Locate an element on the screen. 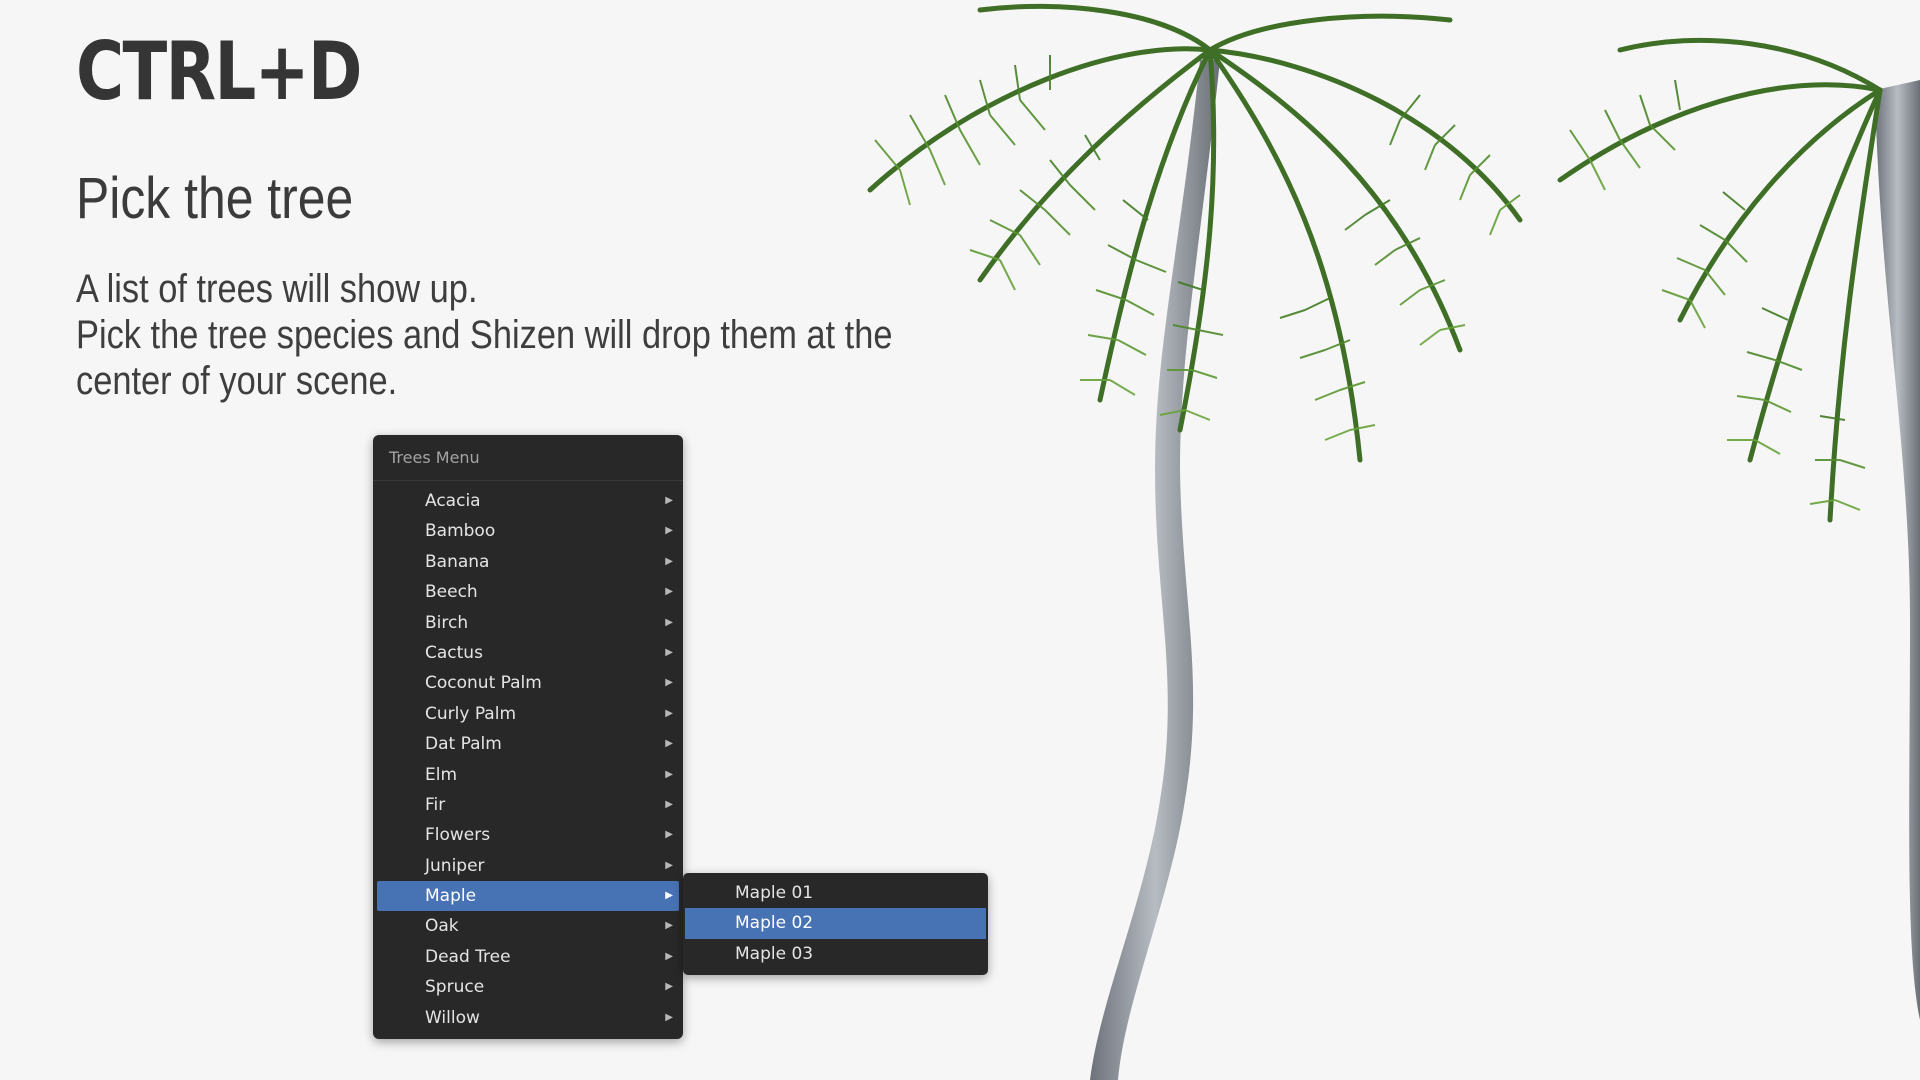  menu-item-flowers: Flowers ▶ is located at coordinates (528, 835).